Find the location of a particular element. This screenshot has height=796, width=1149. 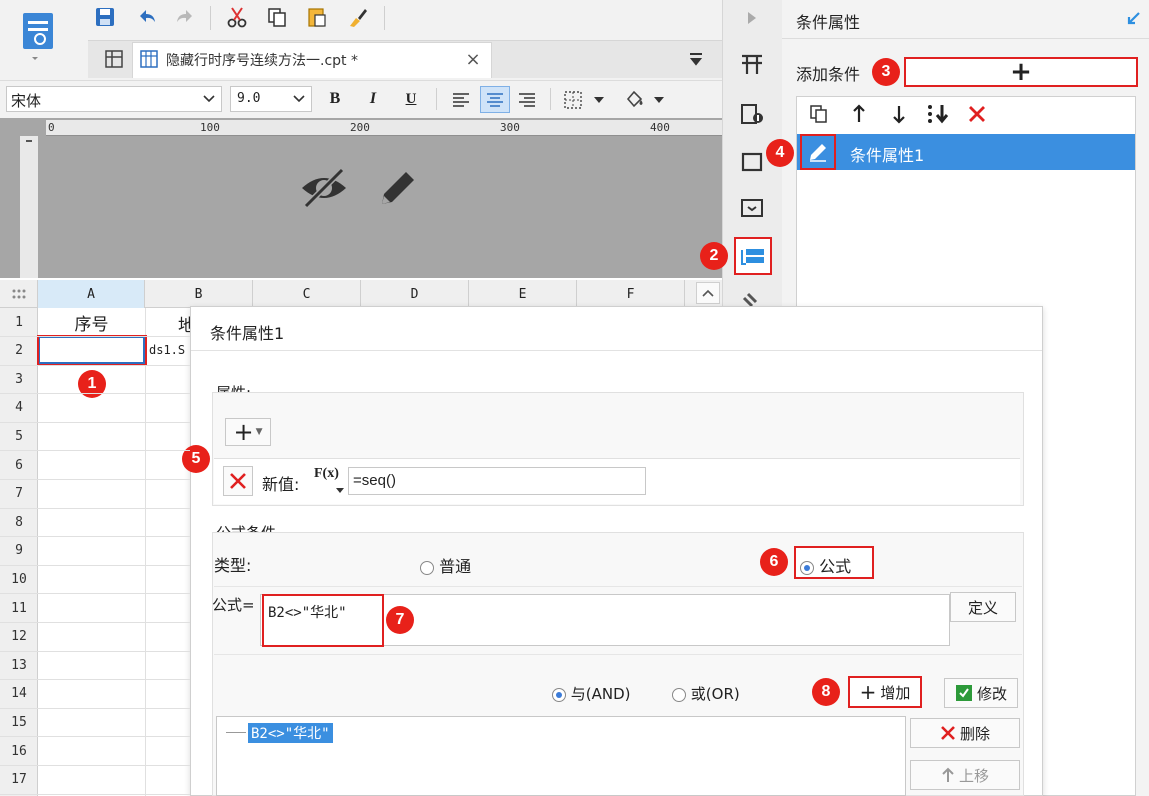

condition-list-item-selected is located at coordinates (966, 152).